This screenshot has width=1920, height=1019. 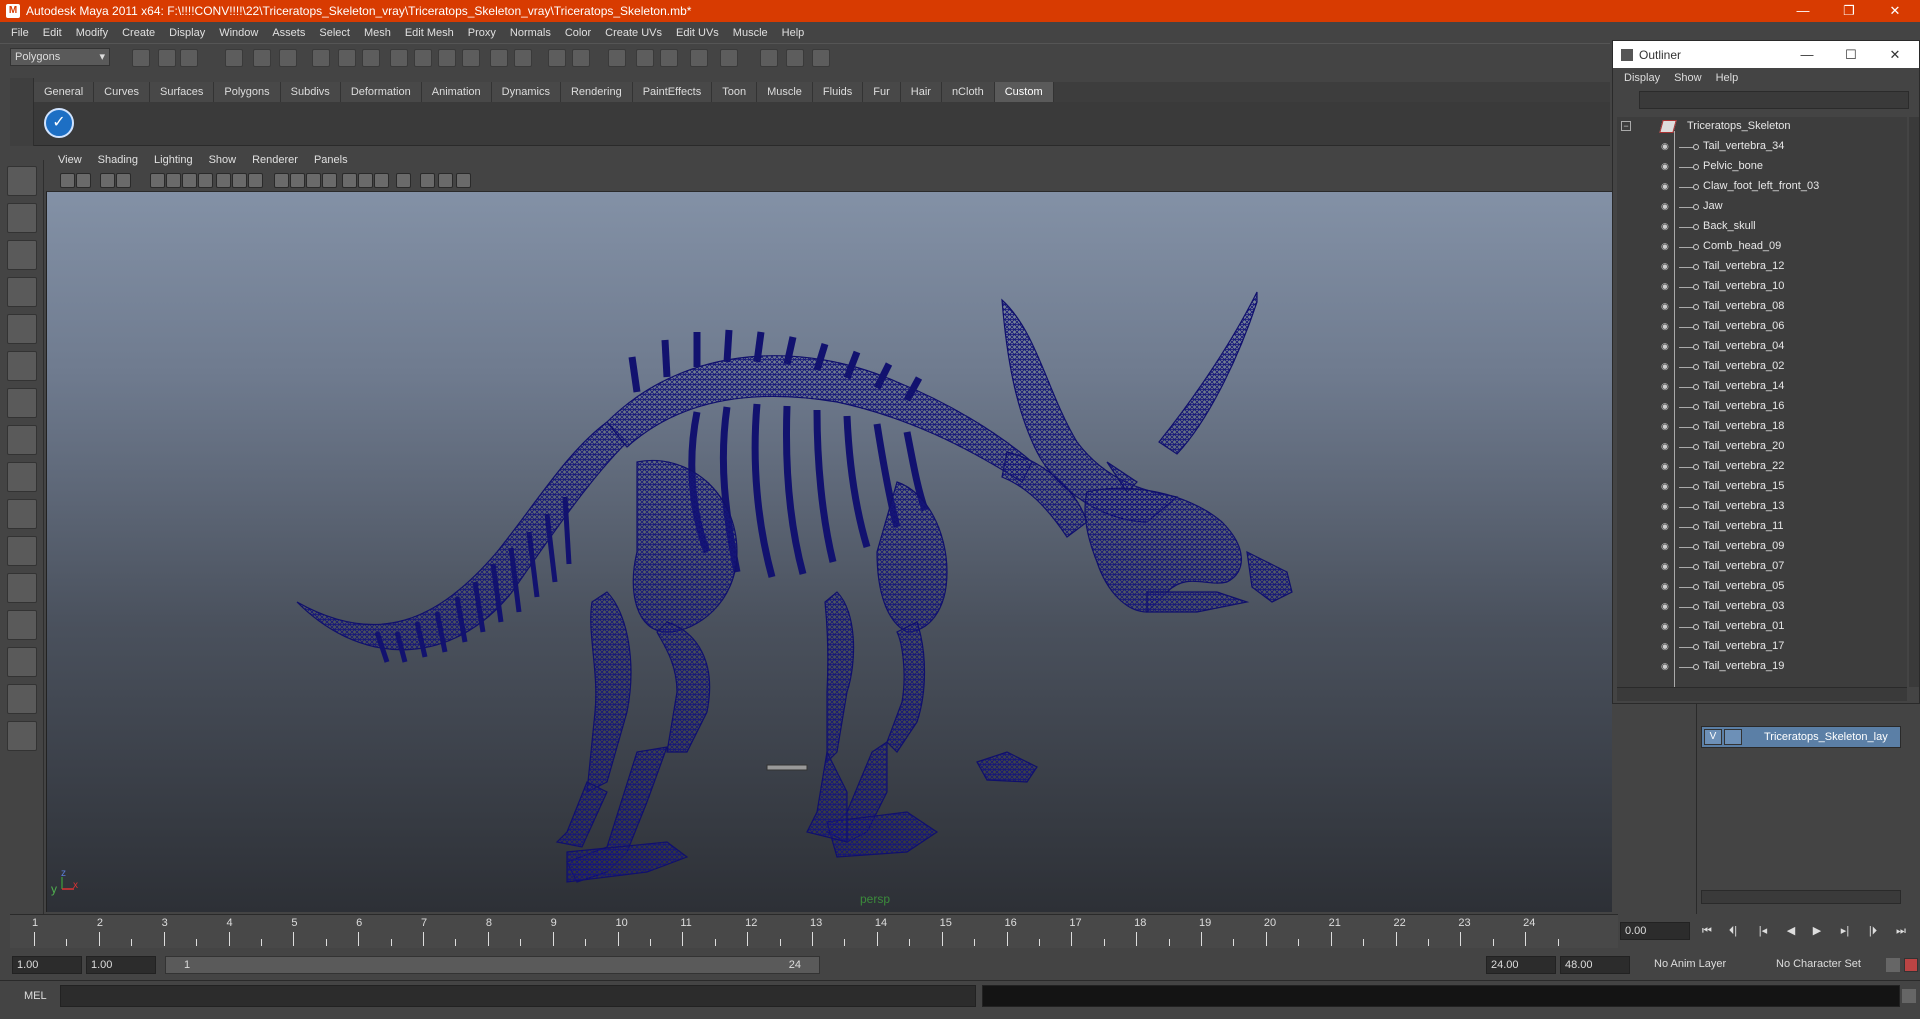 What do you see at coordinates (1817, 931) in the screenshot?
I see `play-forwards-button: ▶` at bounding box center [1817, 931].